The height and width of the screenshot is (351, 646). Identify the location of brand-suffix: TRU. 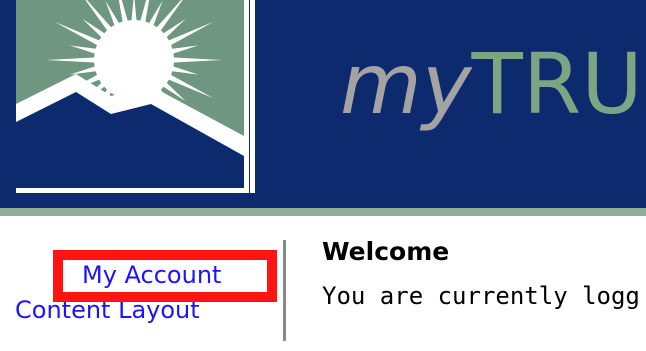
(557, 84).